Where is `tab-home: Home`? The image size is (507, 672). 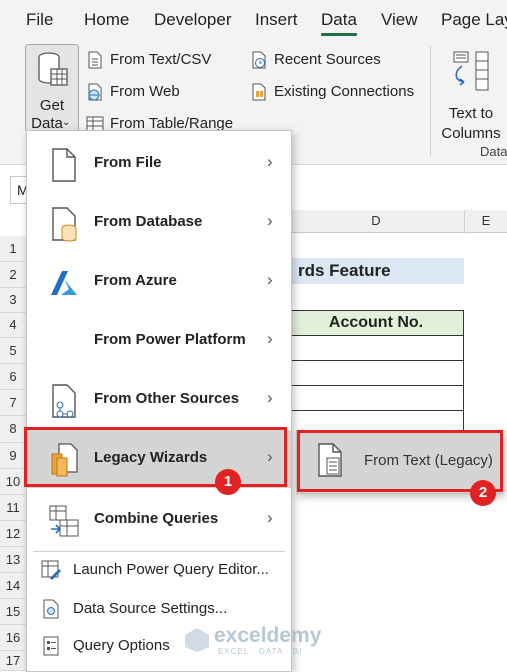 tab-home: Home is located at coordinates (106, 20).